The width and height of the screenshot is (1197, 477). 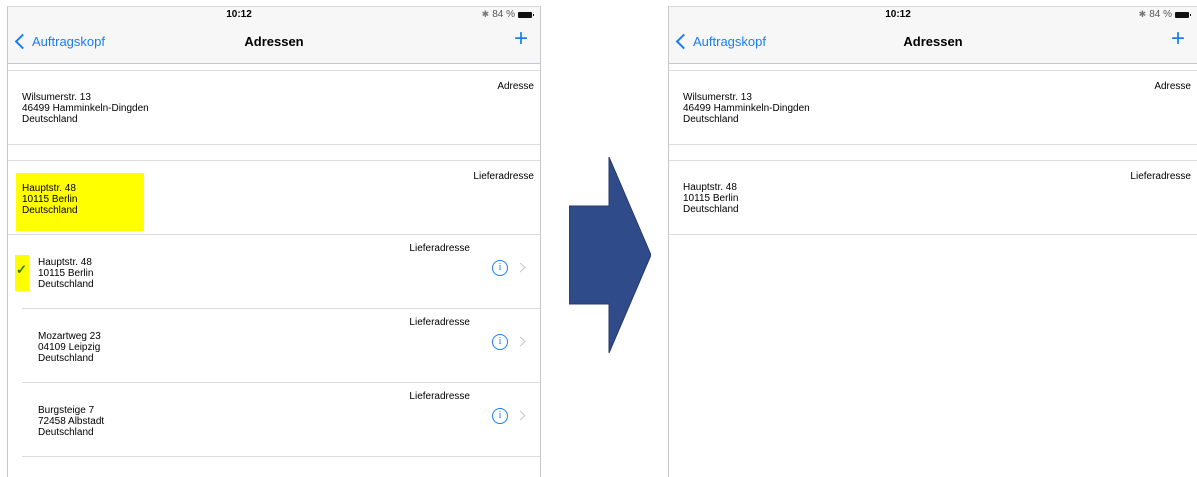 I want to click on right-arrow-icon, so click(x=610, y=255).